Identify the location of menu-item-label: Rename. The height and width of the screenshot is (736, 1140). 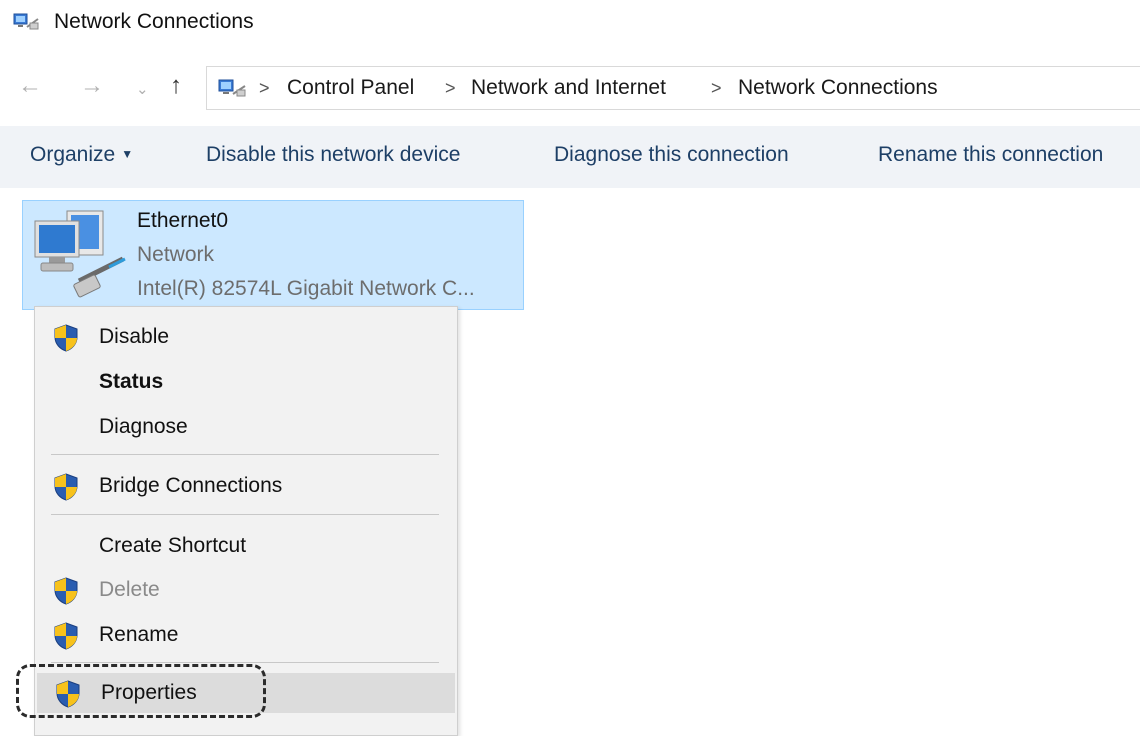
(139, 634).